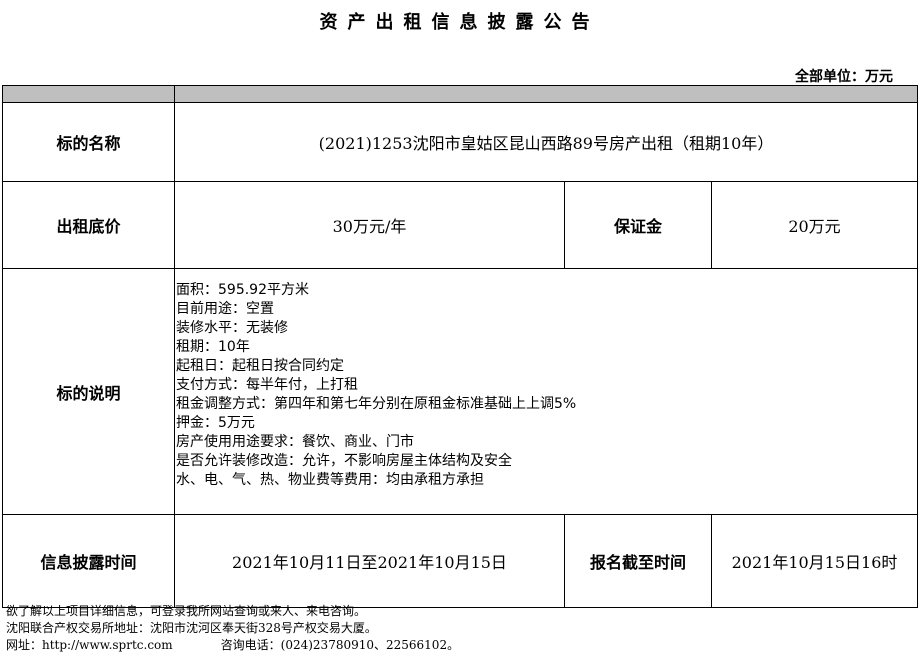  I want to click on table-row: 标的名称 (2021)1253沈阳市皇姑区昆山西路89号房产出租（租期10年）, so click(460, 142).